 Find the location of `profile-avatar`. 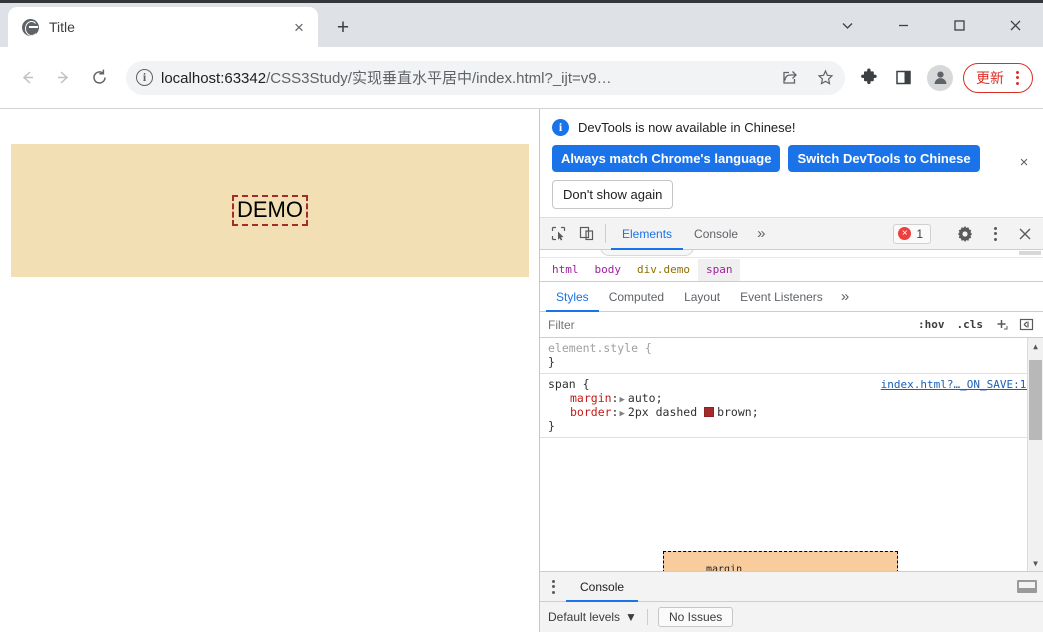

profile-avatar is located at coordinates (940, 77).